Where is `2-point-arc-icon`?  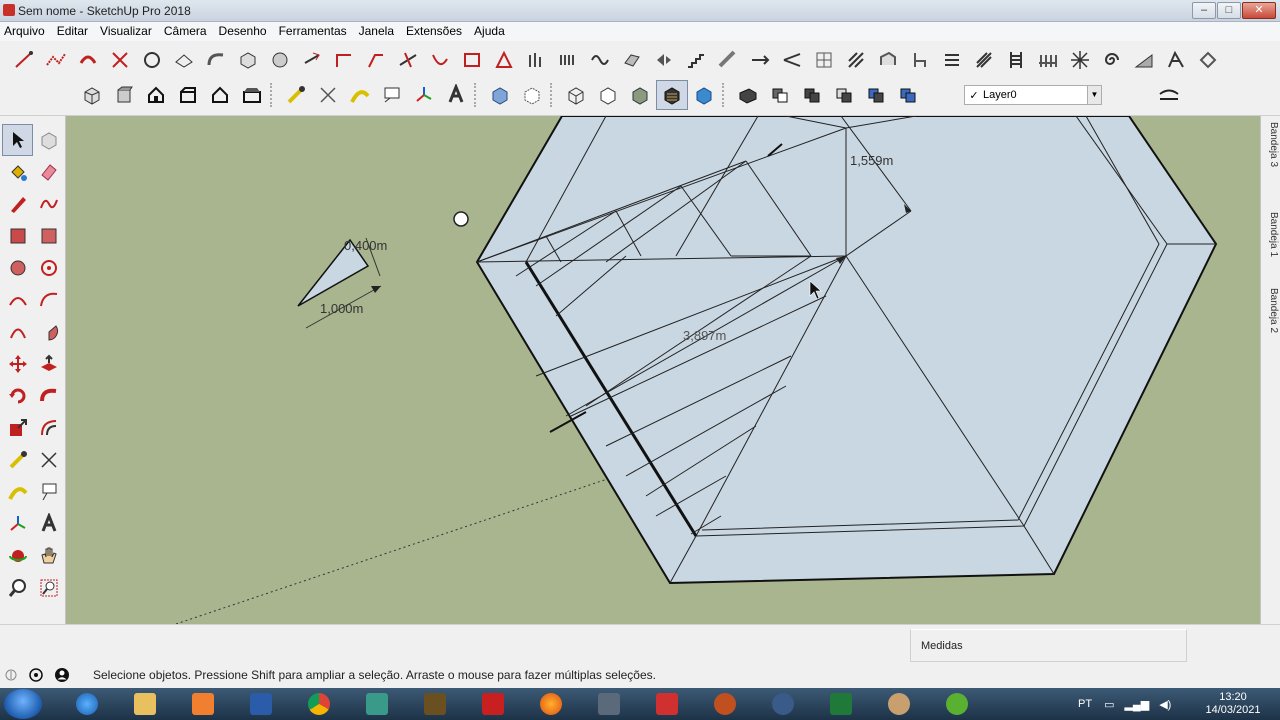
2-point-arc-icon is located at coordinates (48, 300).